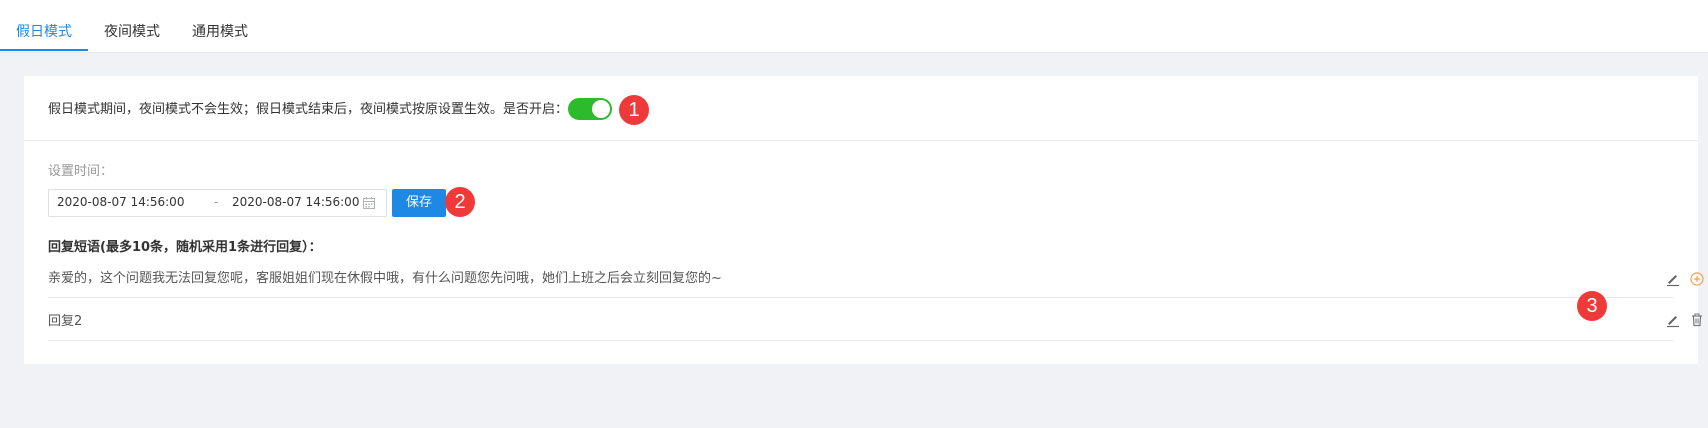 This screenshot has height=428, width=1708. Describe the element at coordinates (460, 202) in the screenshot. I see `annotation-marker-2: 2` at that location.